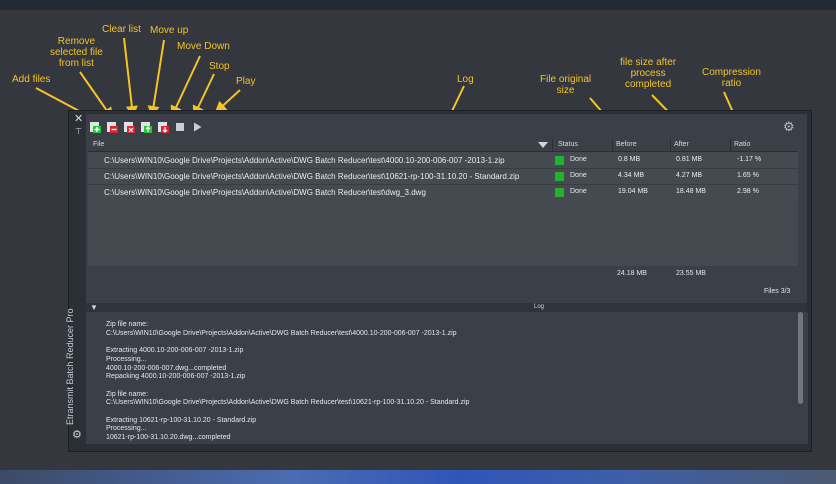 This screenshot has width=836, height=484. What do you see at coordinates (742, 144) in the screenshot?
I see `column-ratio: Ratio` at bounding box center [742, 144].